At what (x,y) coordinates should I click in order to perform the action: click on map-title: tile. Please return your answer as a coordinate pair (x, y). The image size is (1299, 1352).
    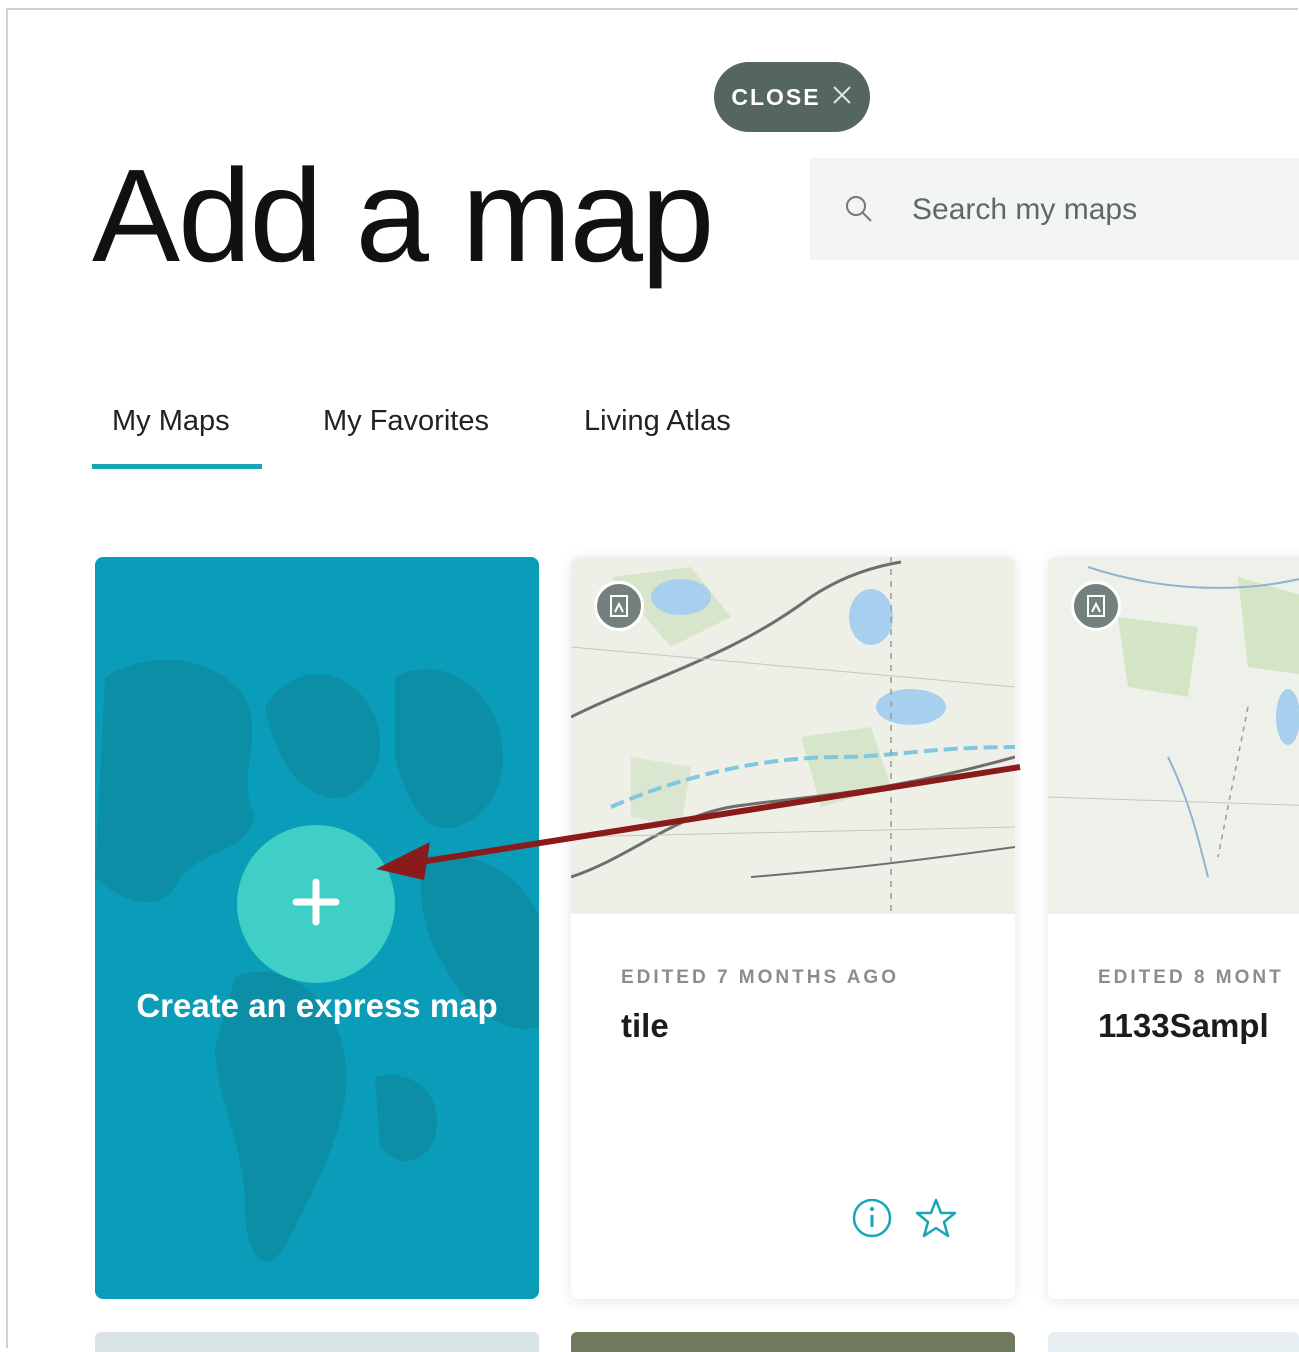
    Looking at the image, I should click on (645, 1025).